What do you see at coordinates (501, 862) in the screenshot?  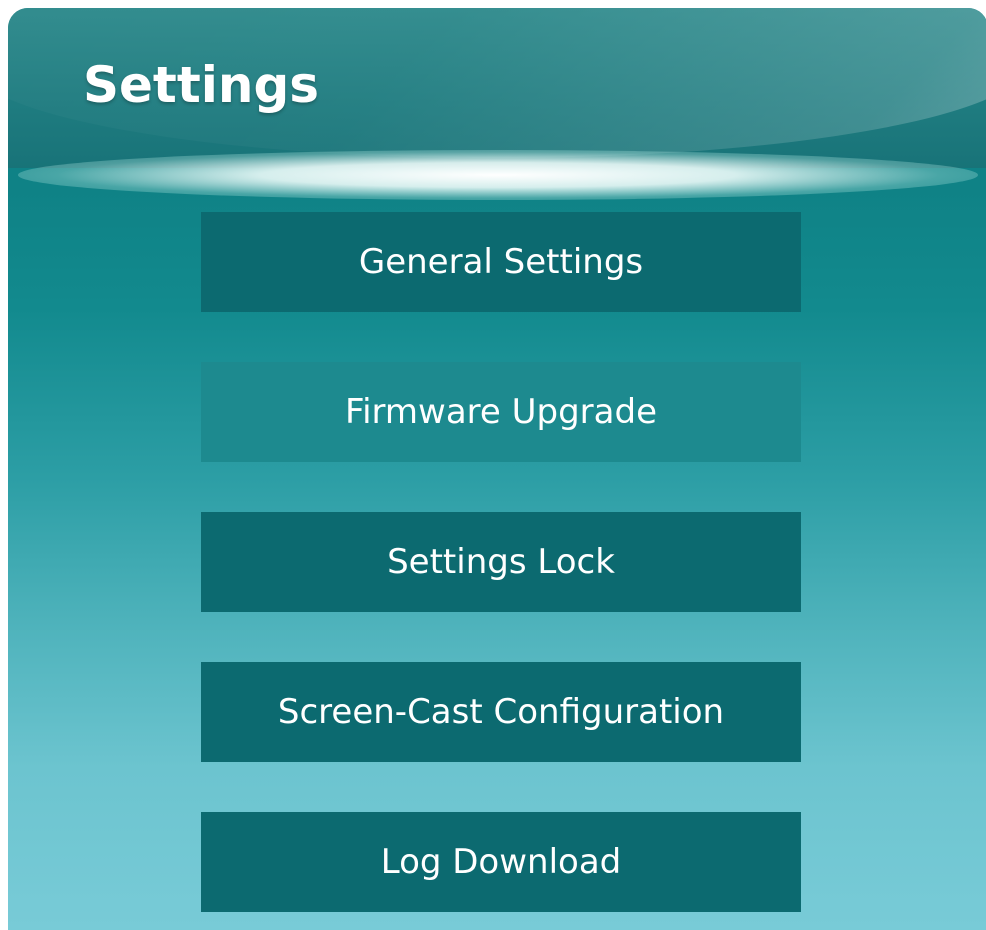 I see `log-download-button: Log Download` at bounding box center [501, 862].